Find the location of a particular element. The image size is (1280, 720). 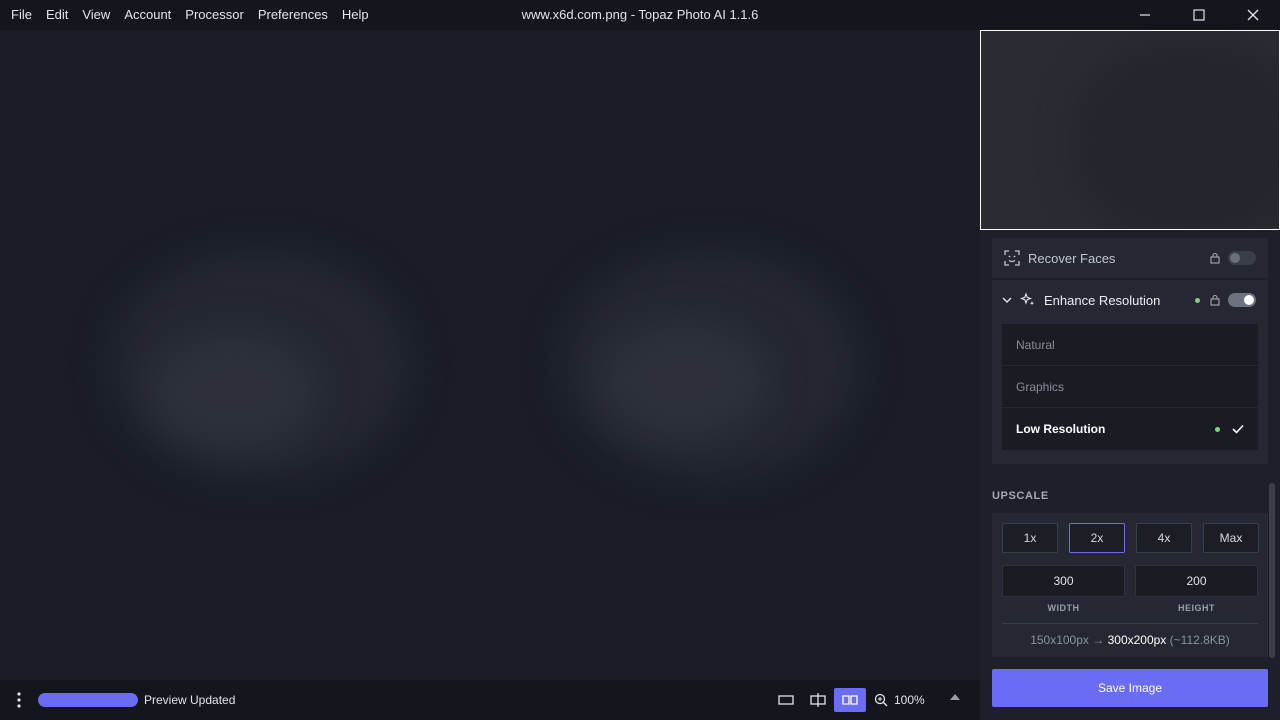

progress-bar is located at coordinates (88, 700).